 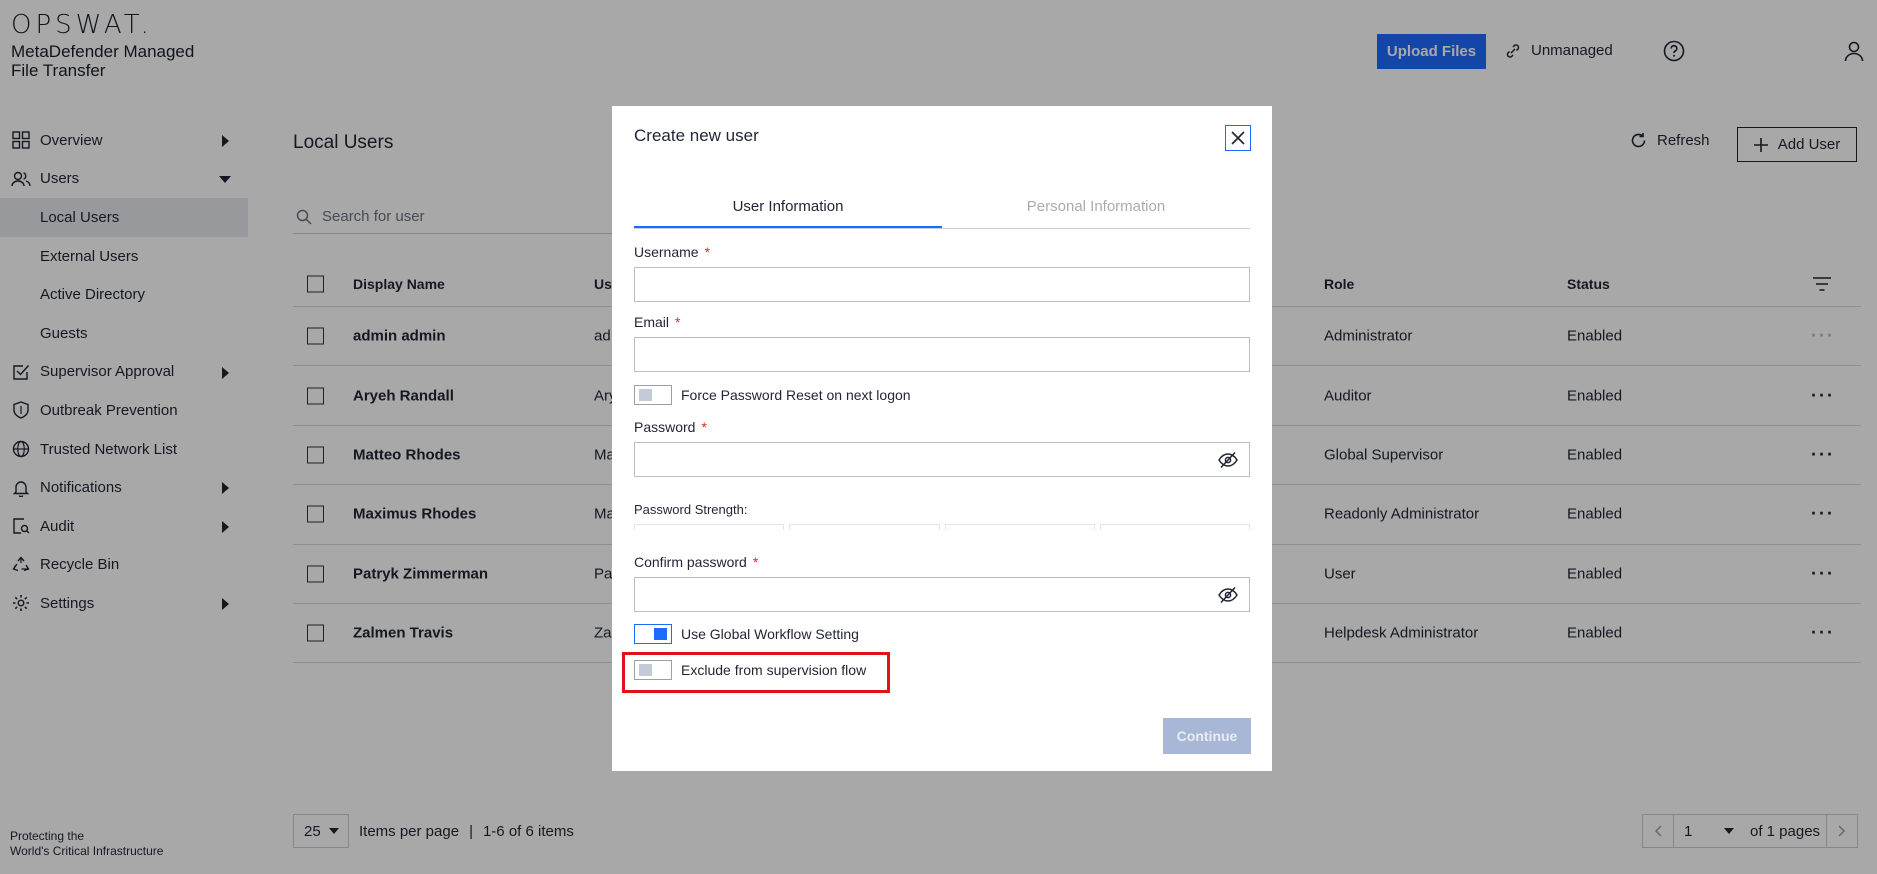 I want to click on confirm-password-field, so click(x=942, y=594).